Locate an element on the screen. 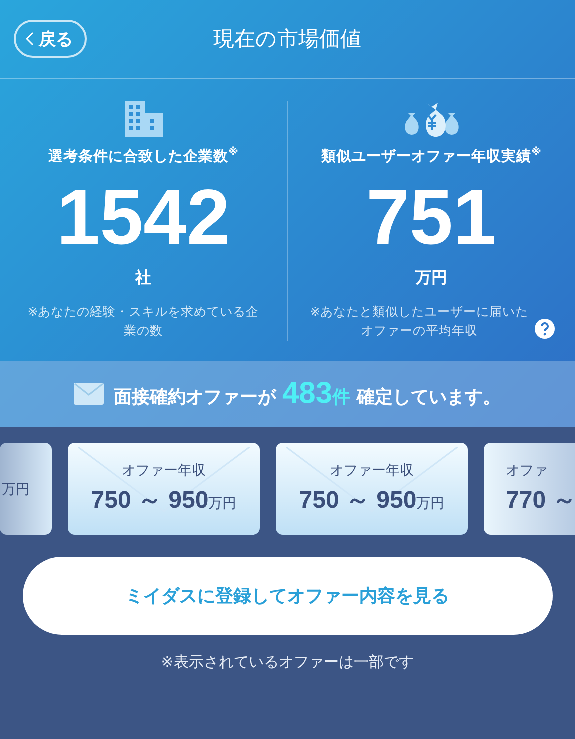 The image size is (575, 739). stat-unit: 万円 is located at coordinates (432, 278).